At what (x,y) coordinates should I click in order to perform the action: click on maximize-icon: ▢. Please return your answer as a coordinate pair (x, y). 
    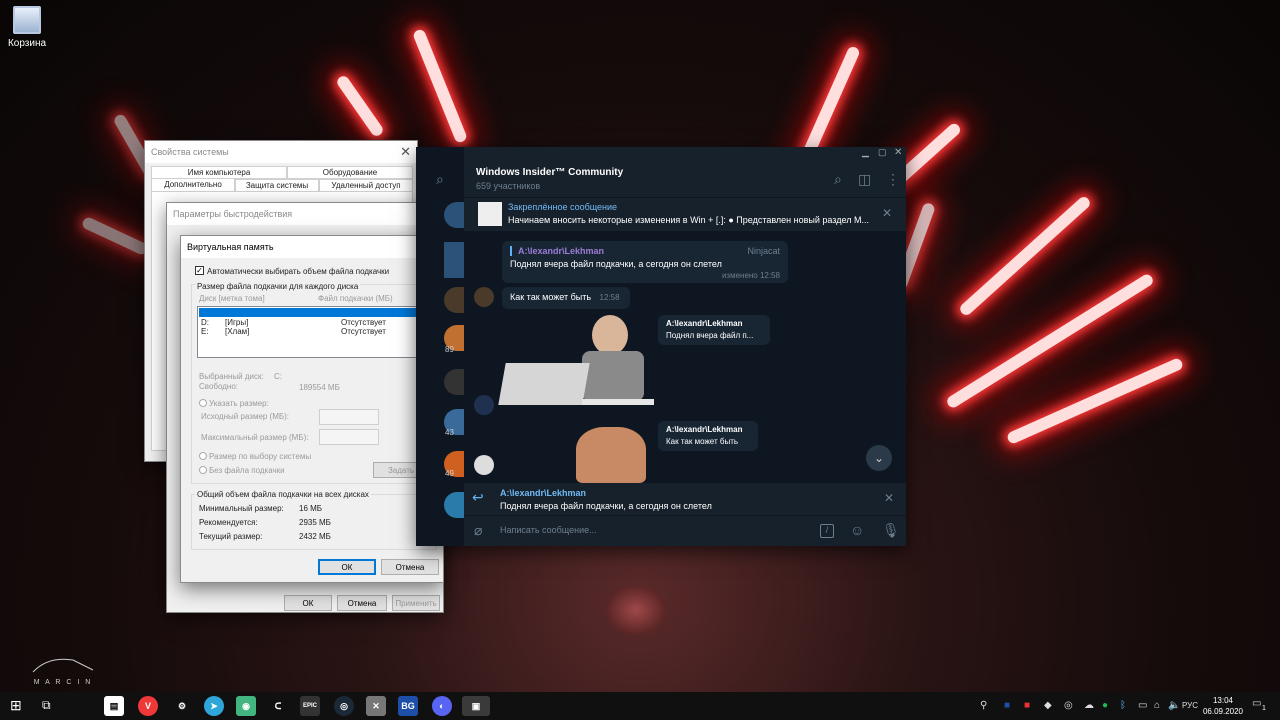
    Looking at the image, I should click on (882, 152).